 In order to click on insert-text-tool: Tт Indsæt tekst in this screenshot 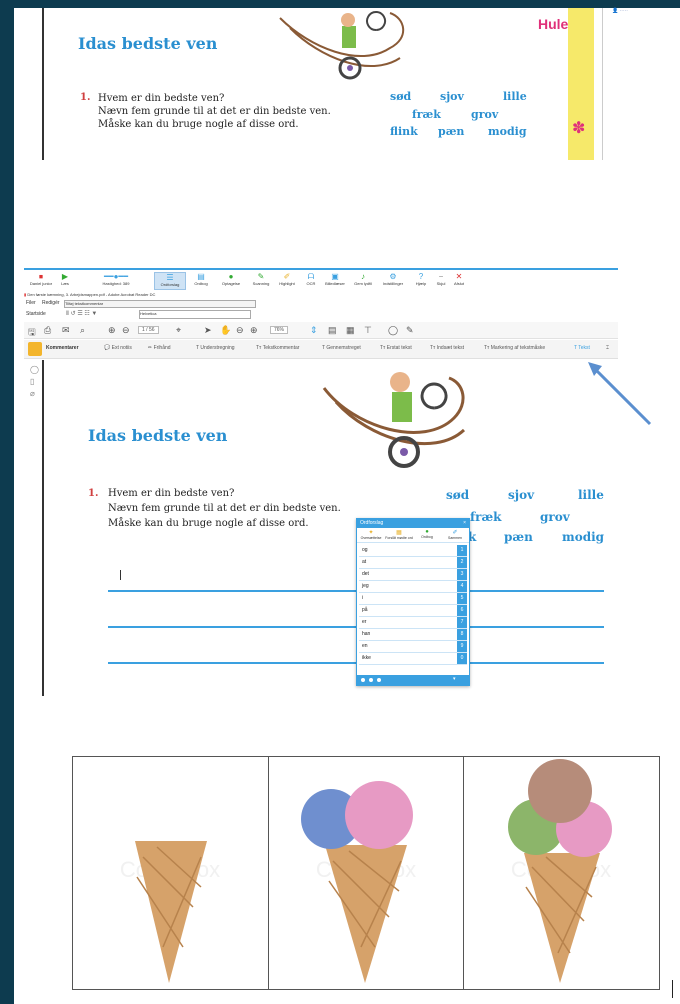, I will do `click(447, 348)`.